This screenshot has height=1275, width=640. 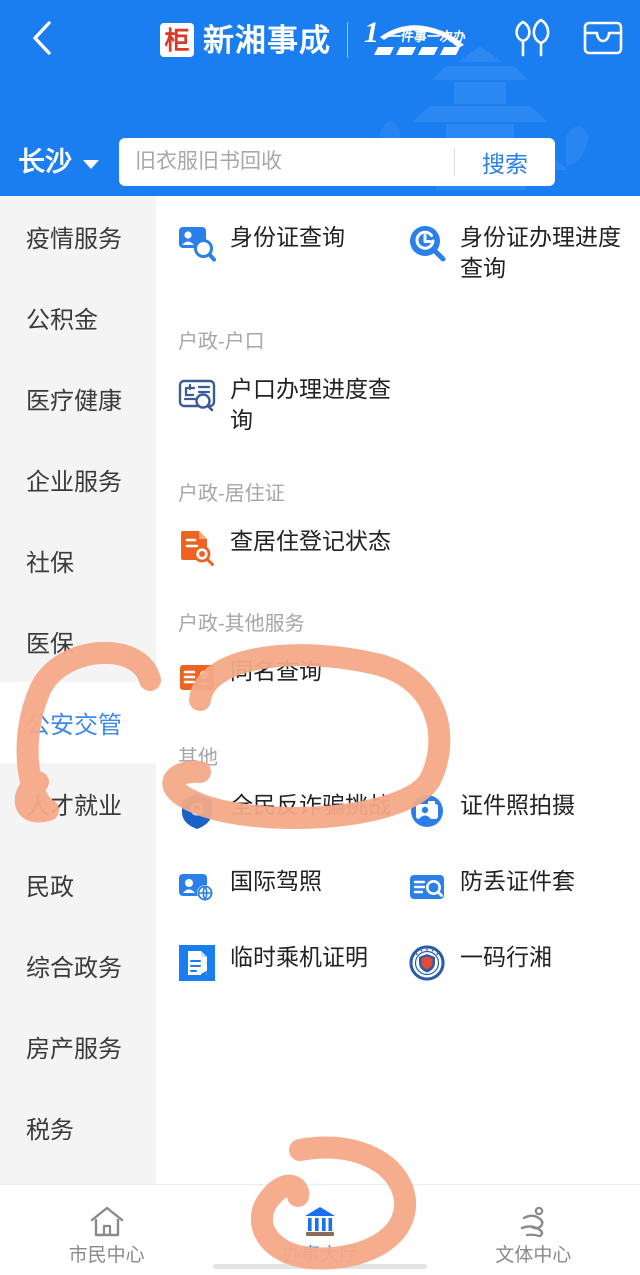 I want to click on sidebar-item-label: 疫情服务, so click(x=74, y=239).